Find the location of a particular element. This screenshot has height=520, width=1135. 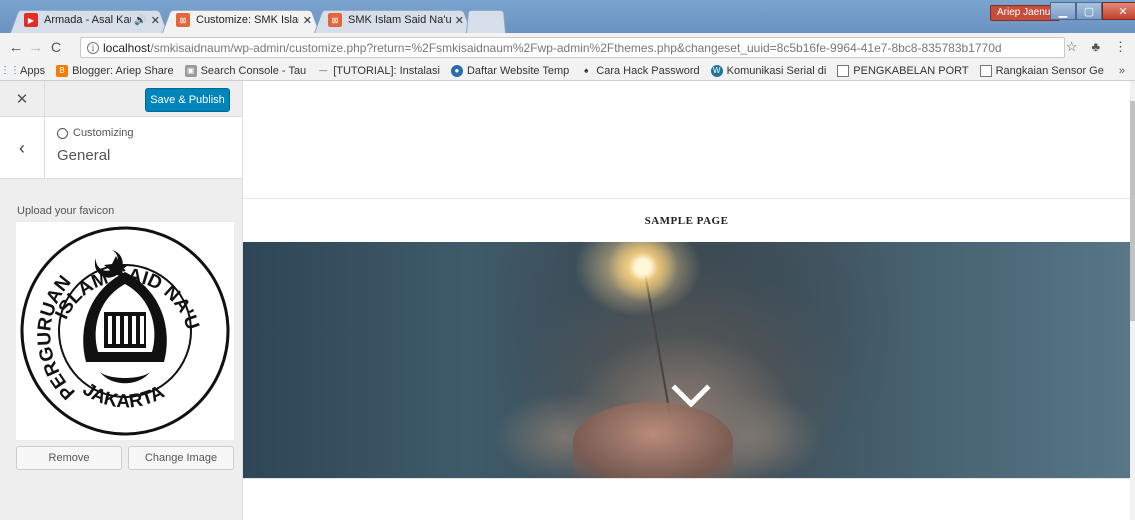

tab-title: Armada - Asal Kau Ba is located at coordinates (87, 20).